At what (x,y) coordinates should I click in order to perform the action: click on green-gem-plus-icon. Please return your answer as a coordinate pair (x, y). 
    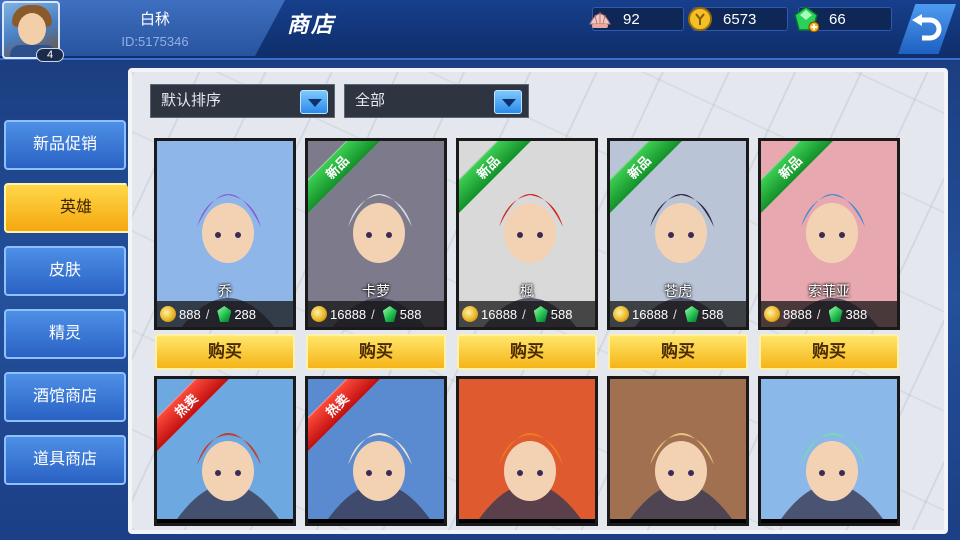
    Looking at the image, I should click on (806, 19).